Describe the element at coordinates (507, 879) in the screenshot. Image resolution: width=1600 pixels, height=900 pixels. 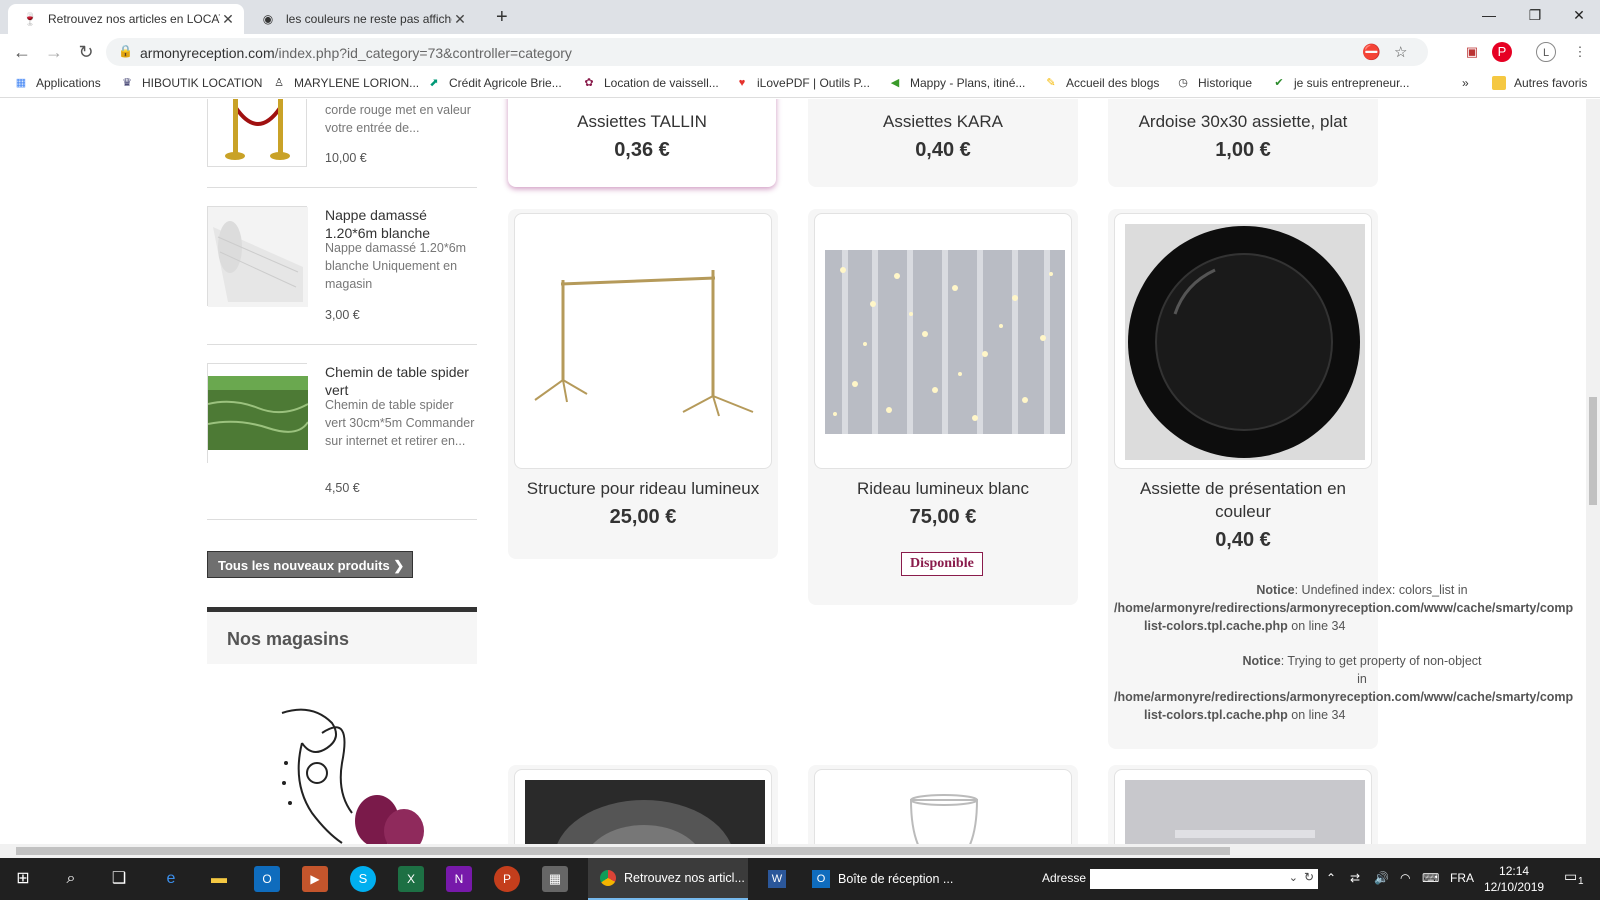
I see `powerpoint-icon: P` at that location.